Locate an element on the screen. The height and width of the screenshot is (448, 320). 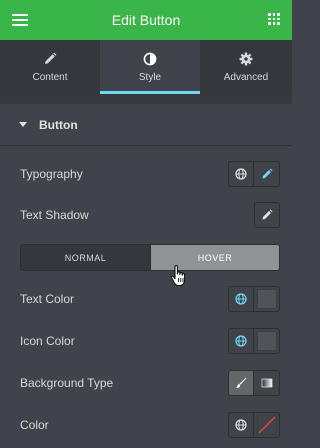
panel-header: Edit Button is located at coordinates (146, 20).